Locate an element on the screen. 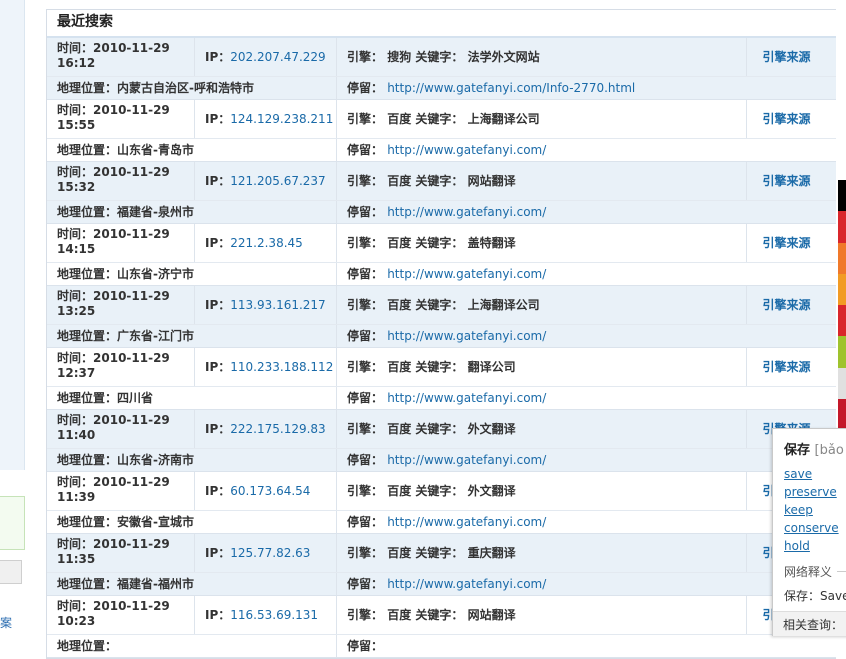  ip-value: 116.53.69.131 is located at coordinates (274, 615).